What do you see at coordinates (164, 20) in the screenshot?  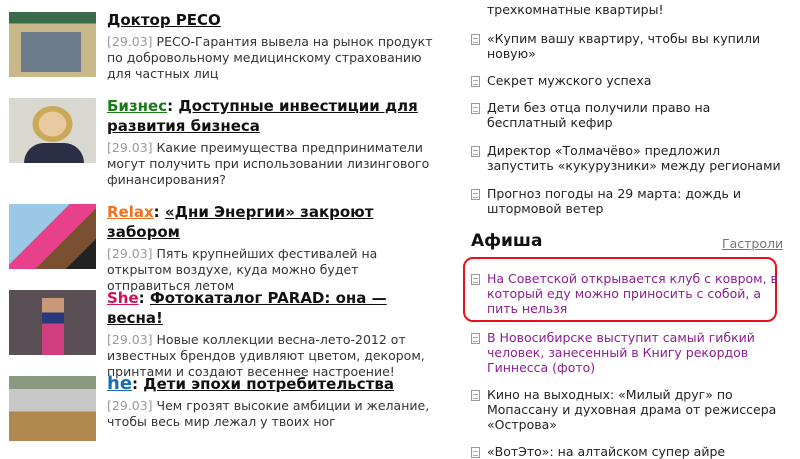 I see `article-title-link: Доктор РЕСО` at bounding box center [164, 20].